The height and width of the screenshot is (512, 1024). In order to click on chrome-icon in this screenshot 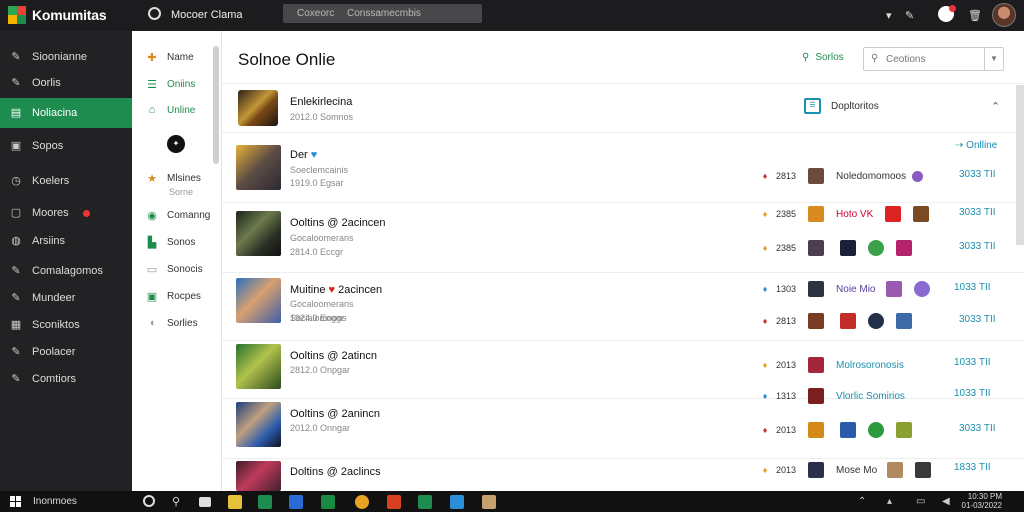, I will do `click(362, 502)`.